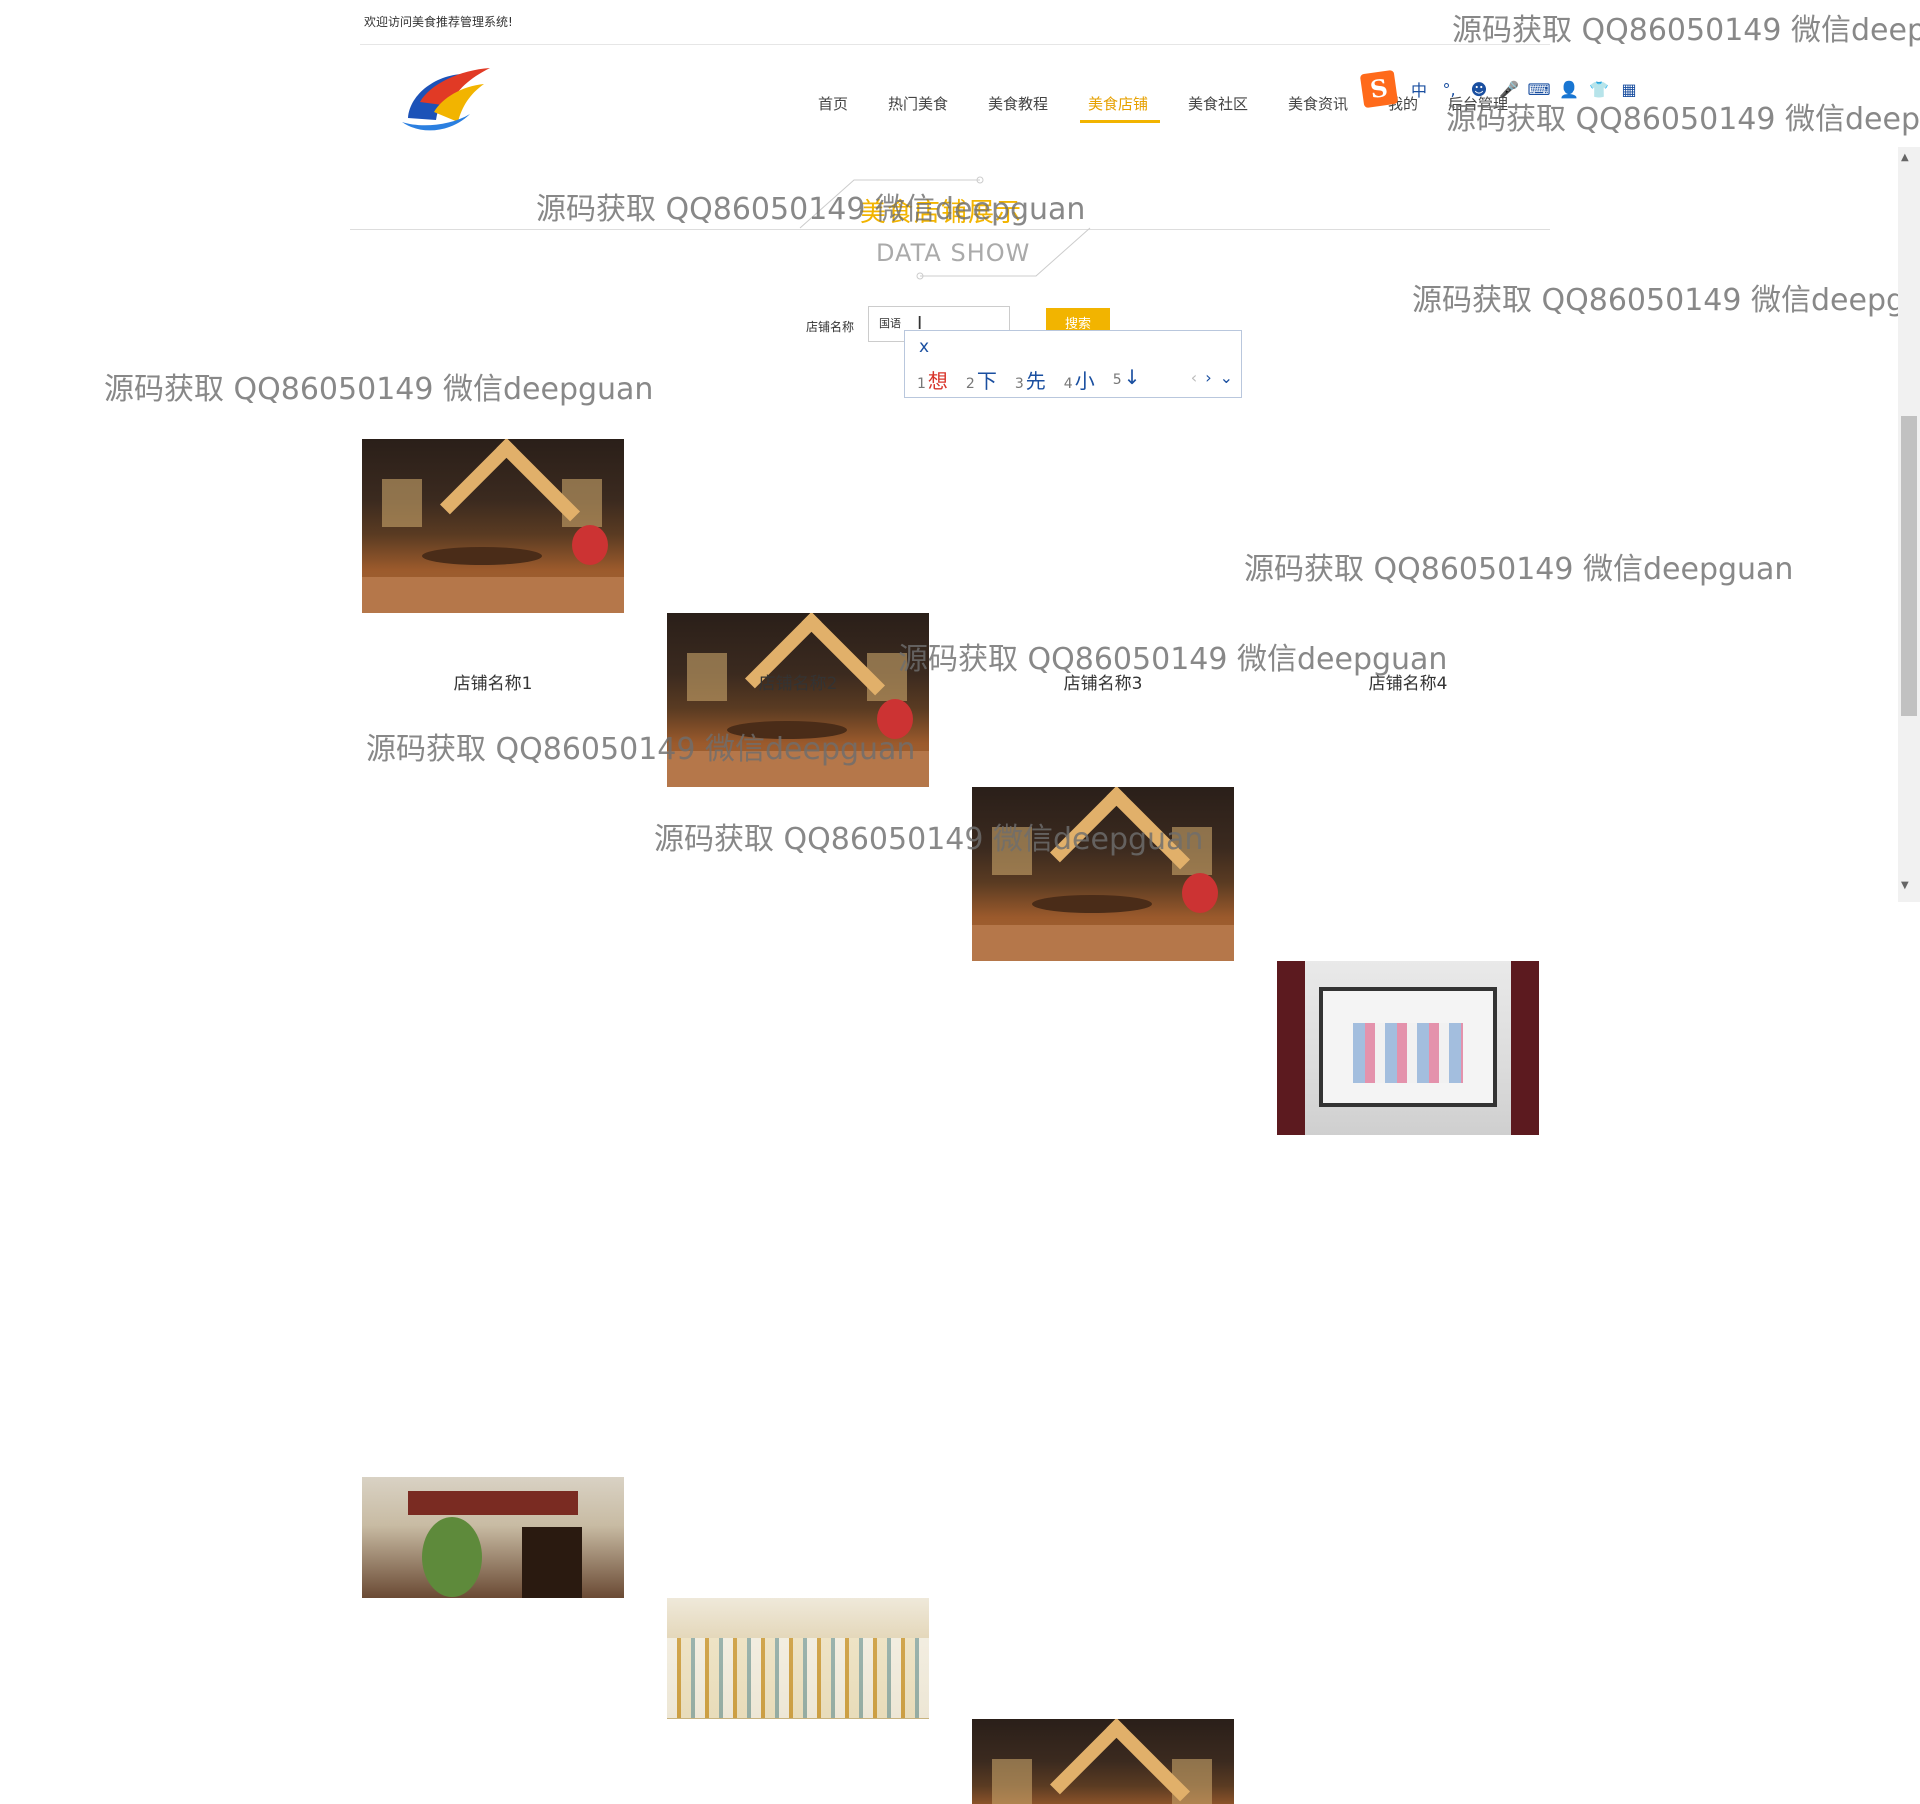  I want to click on ime-candidate-window: x 1想 2下 3先 4小 5 ↓ ‹ › ⌄, so click(1073, 364).